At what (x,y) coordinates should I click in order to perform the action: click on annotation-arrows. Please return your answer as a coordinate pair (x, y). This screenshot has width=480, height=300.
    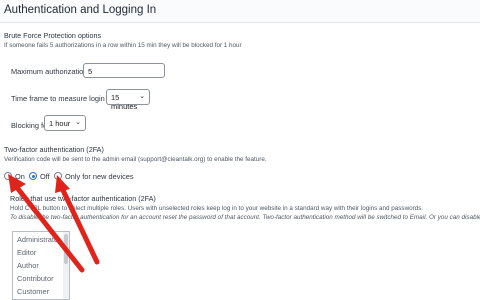
    Looking at the image, I should click on (54, 223).